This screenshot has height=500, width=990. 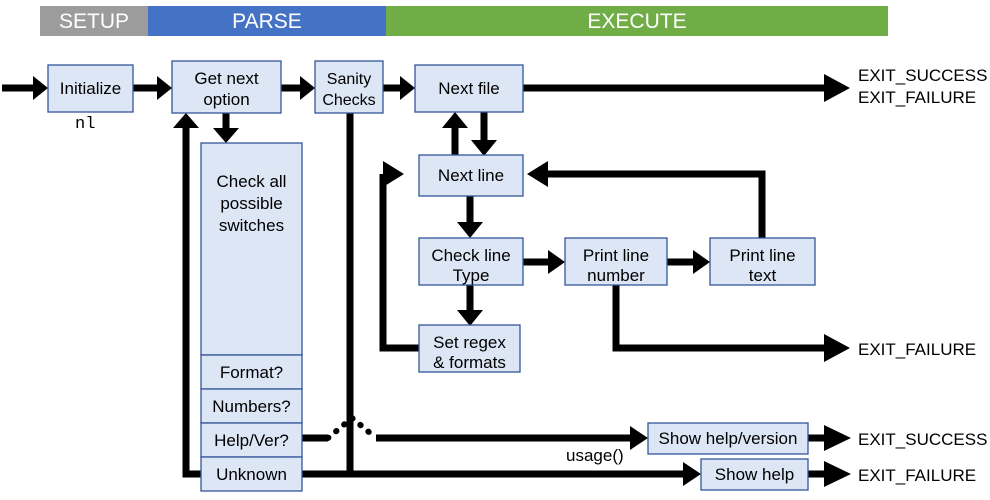 I want to click on exit-label-help-failure: EXIT_FAILURE, so click(x=917, y=475).